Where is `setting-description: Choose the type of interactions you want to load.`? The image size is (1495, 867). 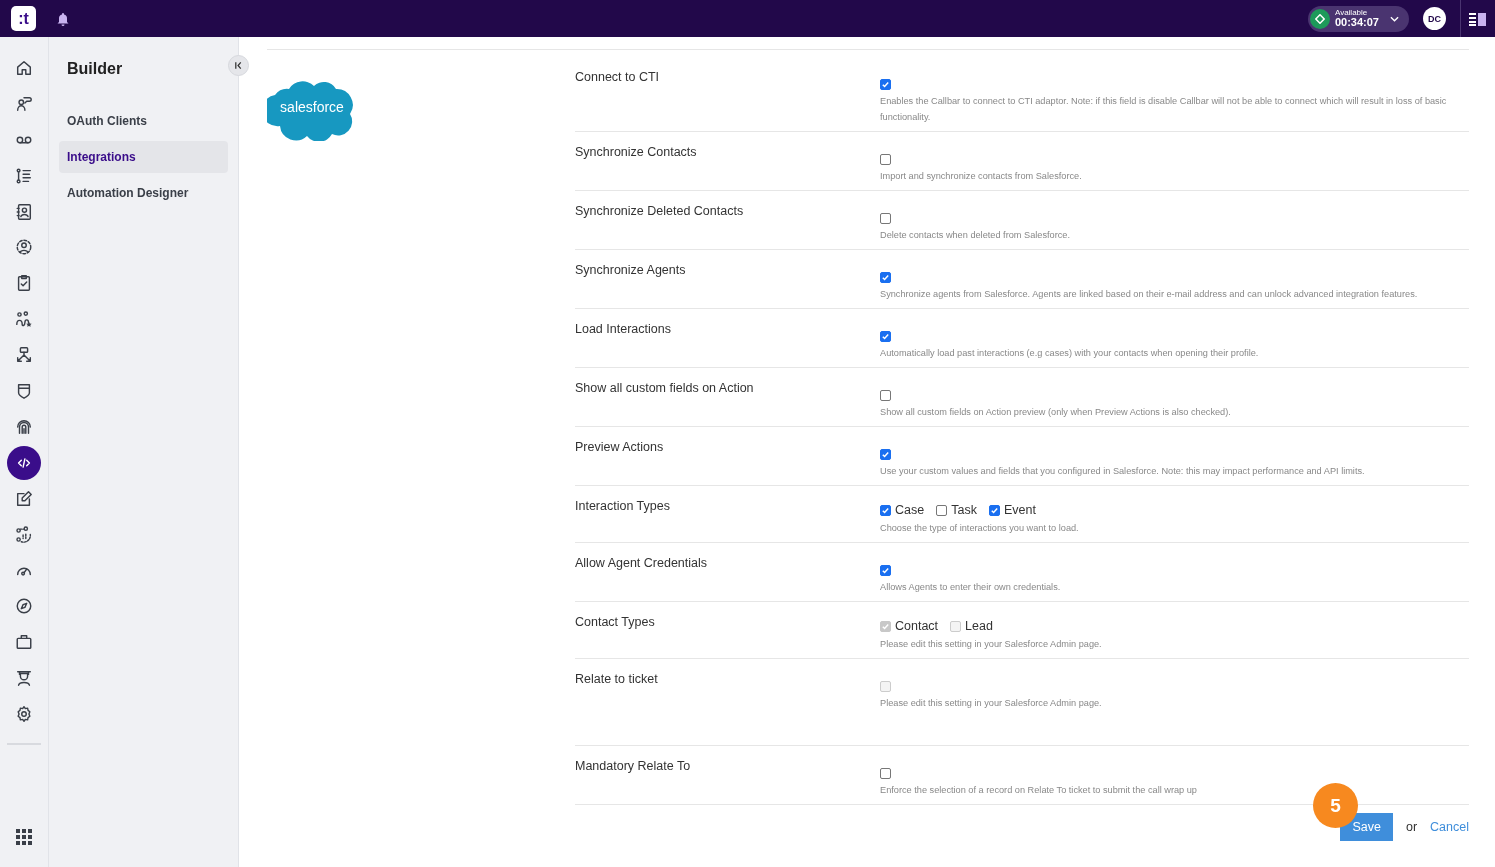
setting-description: Choose the type of interactions you want to load. is located at coordinates (980, 528).